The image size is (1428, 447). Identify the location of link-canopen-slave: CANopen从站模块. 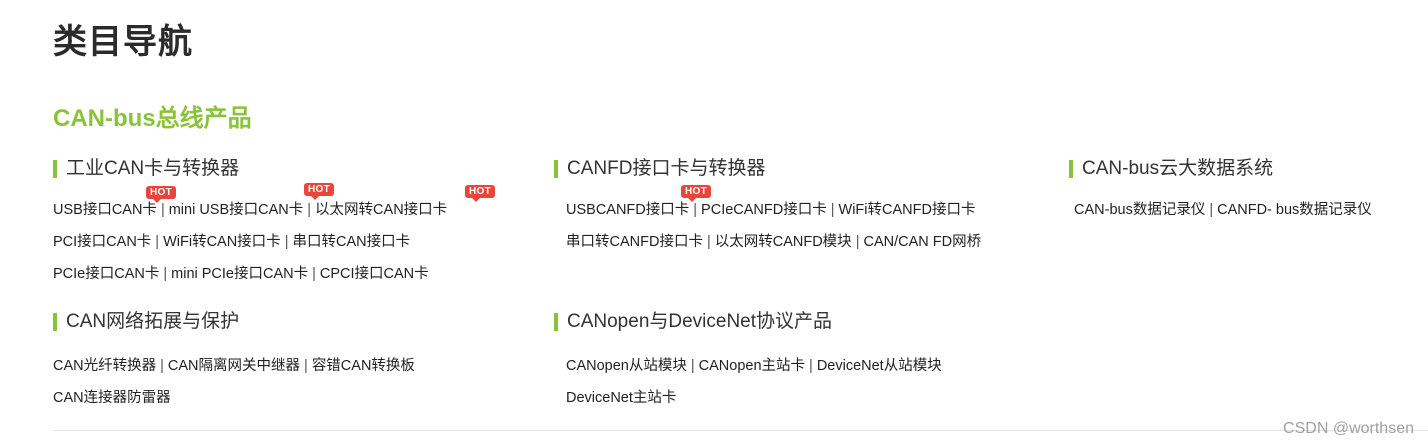
(626, 366).